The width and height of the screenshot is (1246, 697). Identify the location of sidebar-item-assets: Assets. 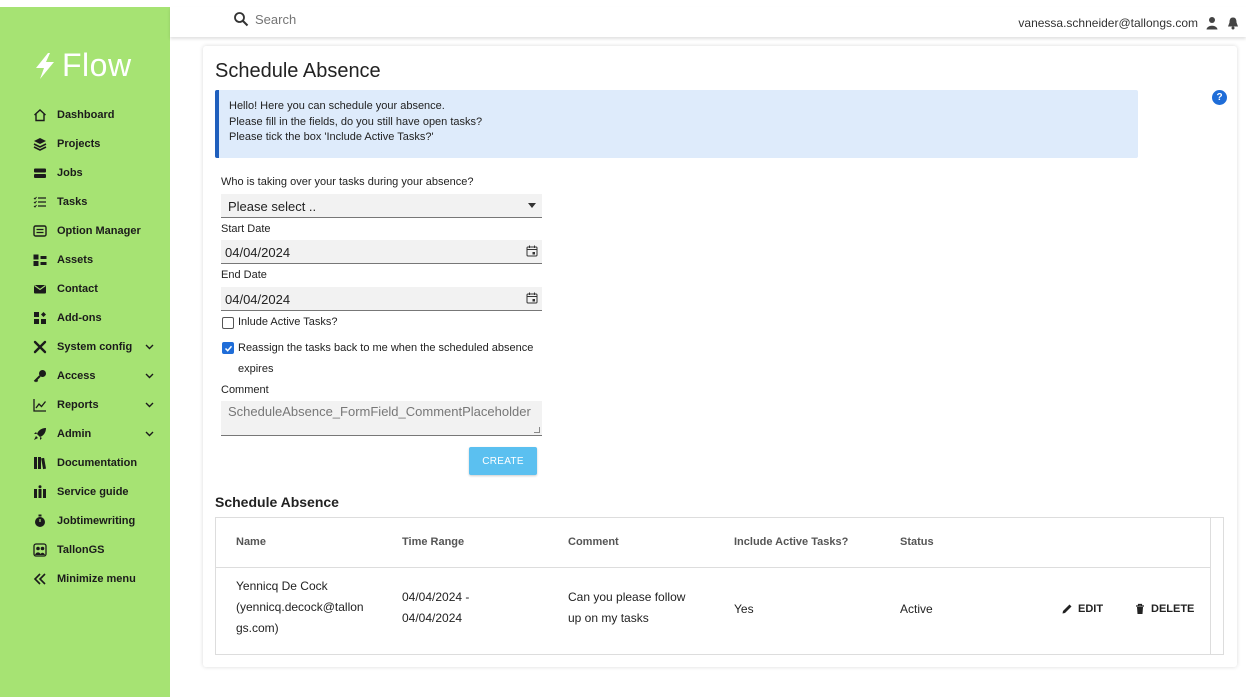
(85, 259).